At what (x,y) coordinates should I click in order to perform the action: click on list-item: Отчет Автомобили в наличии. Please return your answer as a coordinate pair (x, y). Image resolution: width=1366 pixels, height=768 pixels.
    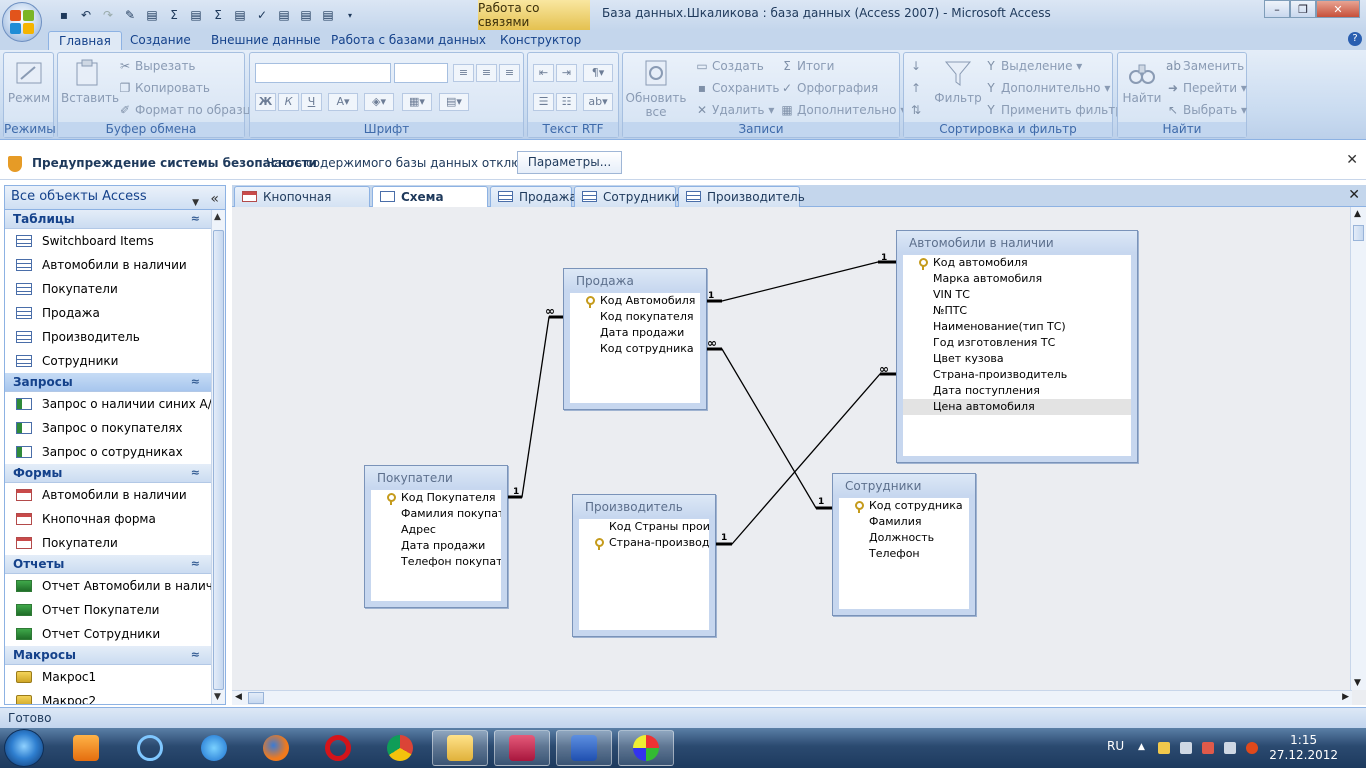
    Looking at the image, I should click on (115, 586).